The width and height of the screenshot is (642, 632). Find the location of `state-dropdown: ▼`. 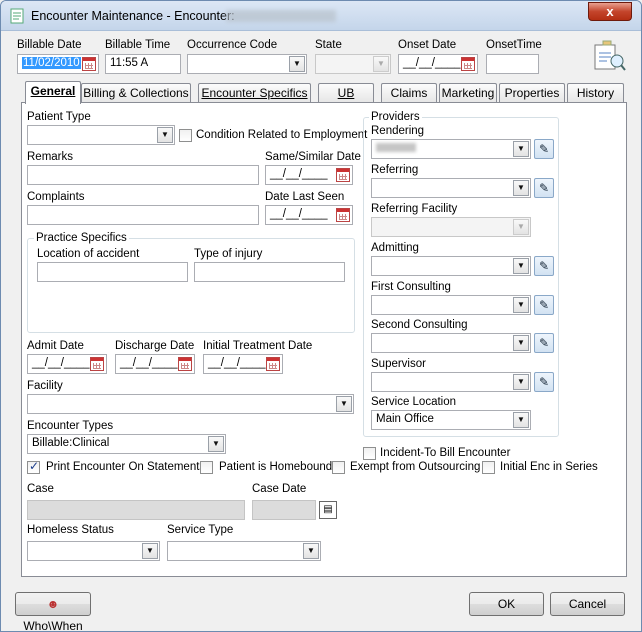

state-dropdown: ▼ is located at coordinates (353, 64).